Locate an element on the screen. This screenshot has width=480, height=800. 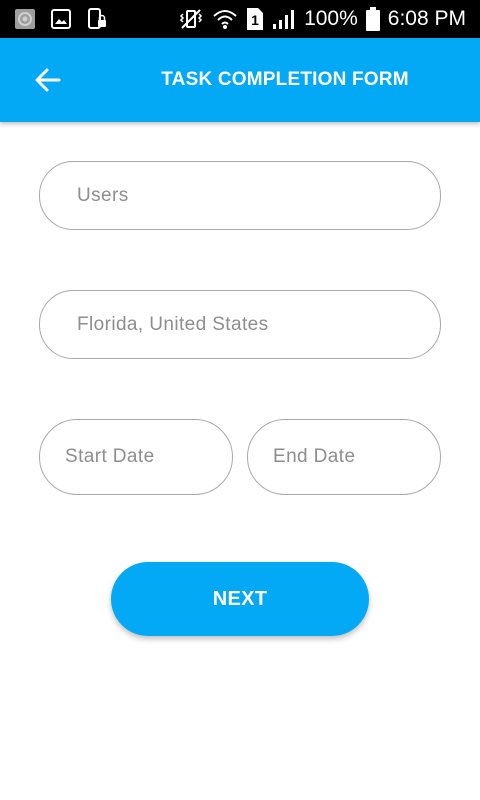
arrow-back-icon is located at coordinates (48, 80).